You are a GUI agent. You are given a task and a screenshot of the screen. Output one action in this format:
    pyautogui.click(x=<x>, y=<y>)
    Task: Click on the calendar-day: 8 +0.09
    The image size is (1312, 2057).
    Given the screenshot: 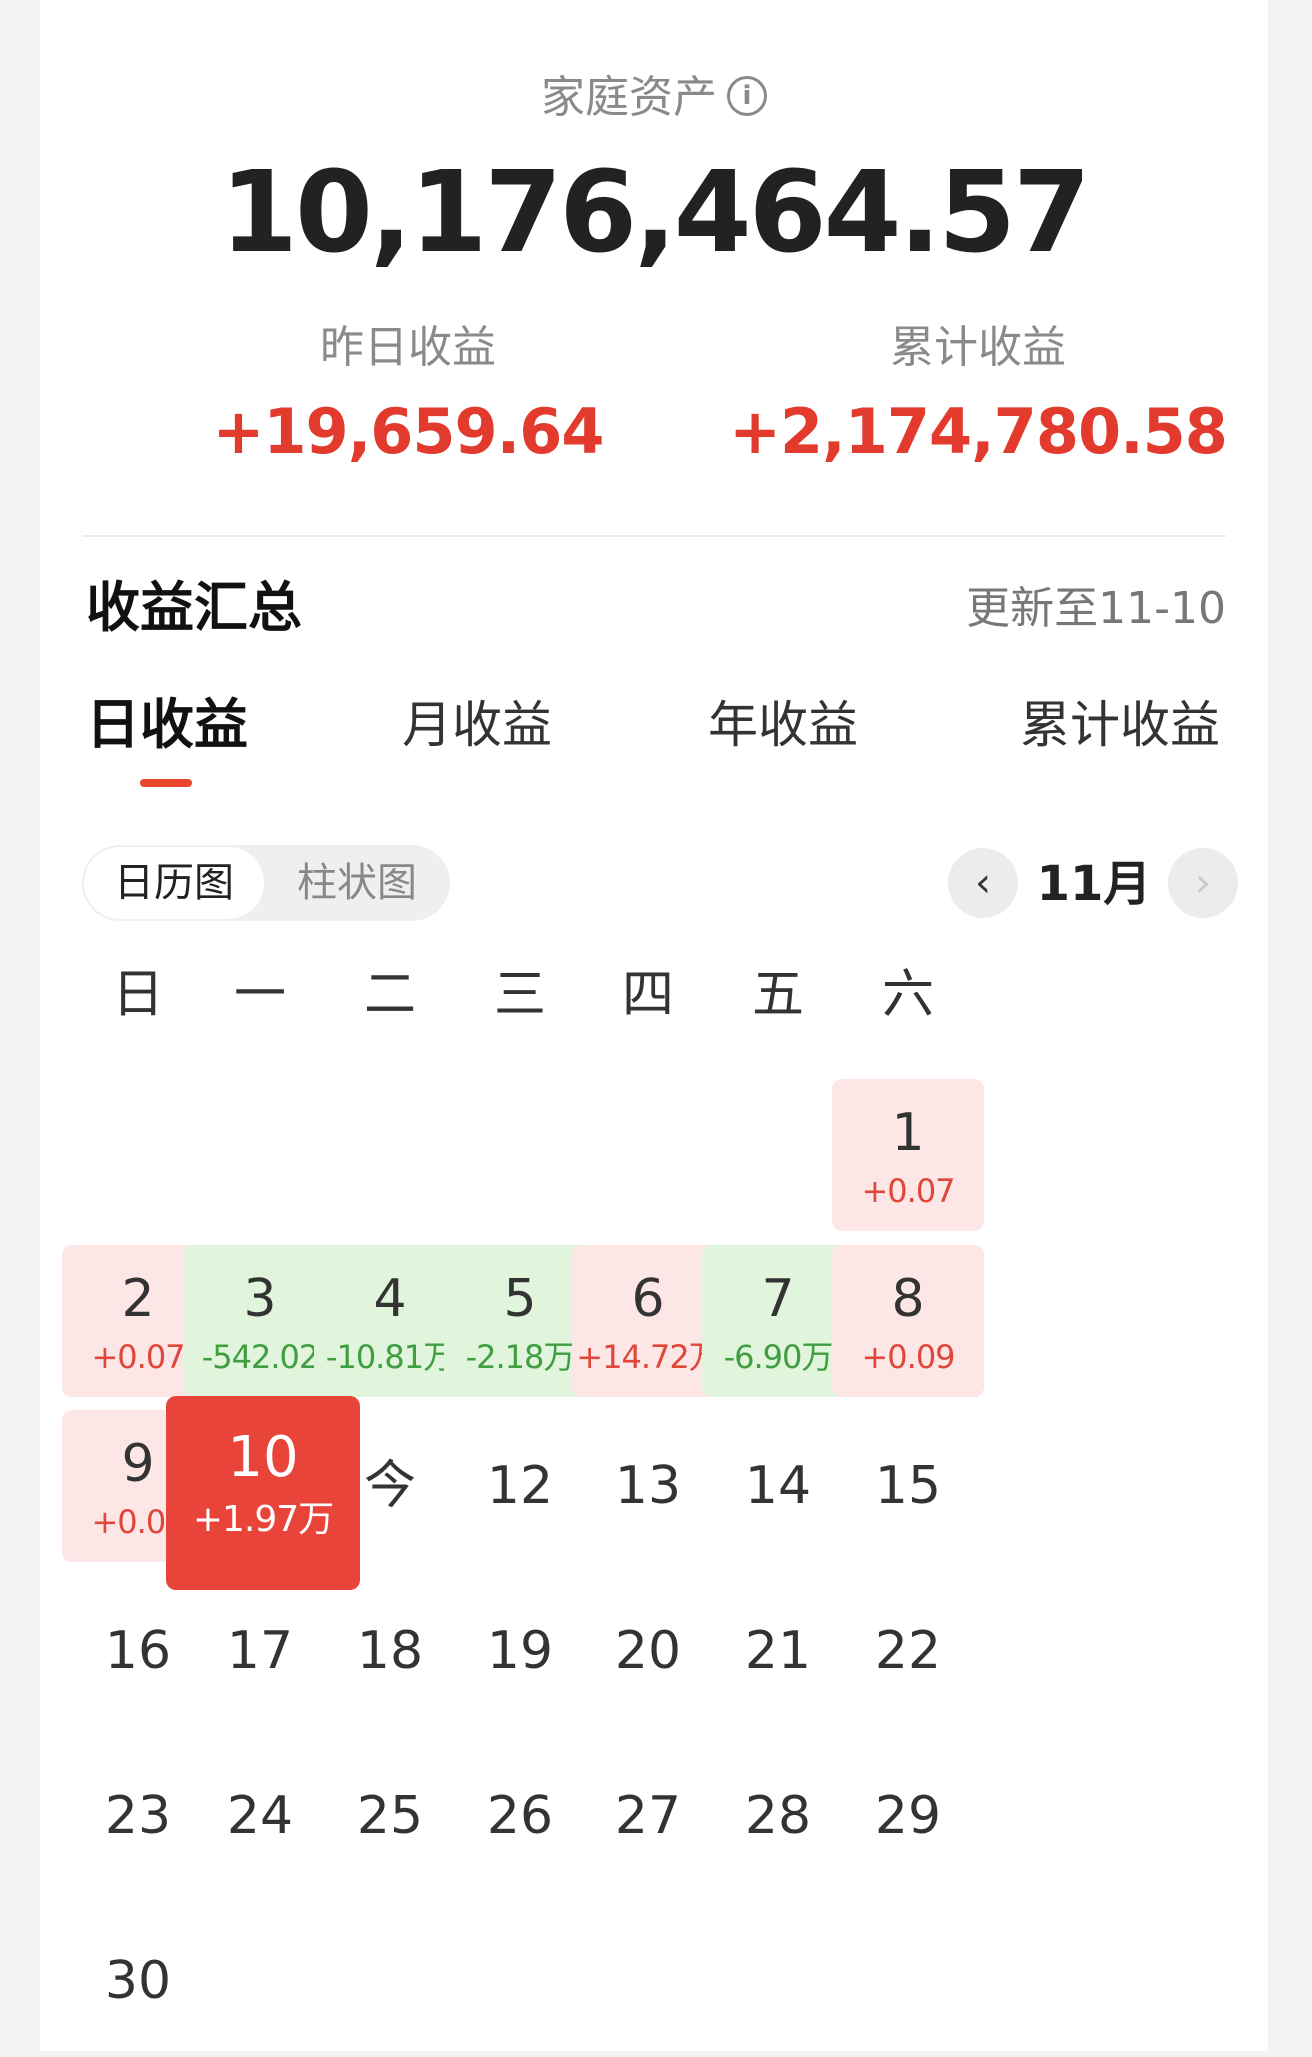 What is the action you would take?
    pyautogui.click(x=908, y=1321)
    